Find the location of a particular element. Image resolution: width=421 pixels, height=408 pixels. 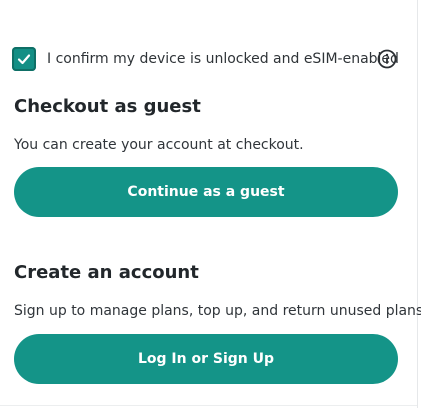

continue-as-guest-button: Continue as a guest is located at coordinates (206, 192).